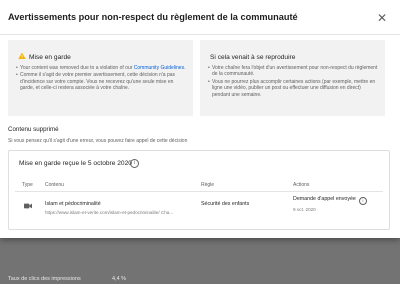  What do you see at coordinates (27, 185) in the screenshot?
I see `column-header-type: Type` at bounding box center [27, 185].